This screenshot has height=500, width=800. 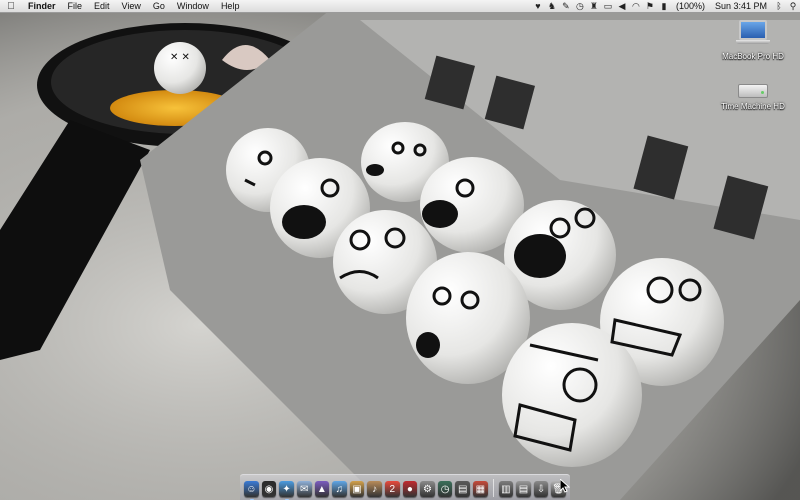 What do you see at coordinates (650, 6) in the screenshot?
I see `flag-icon: ⚑` at bounding box center [650, 6].